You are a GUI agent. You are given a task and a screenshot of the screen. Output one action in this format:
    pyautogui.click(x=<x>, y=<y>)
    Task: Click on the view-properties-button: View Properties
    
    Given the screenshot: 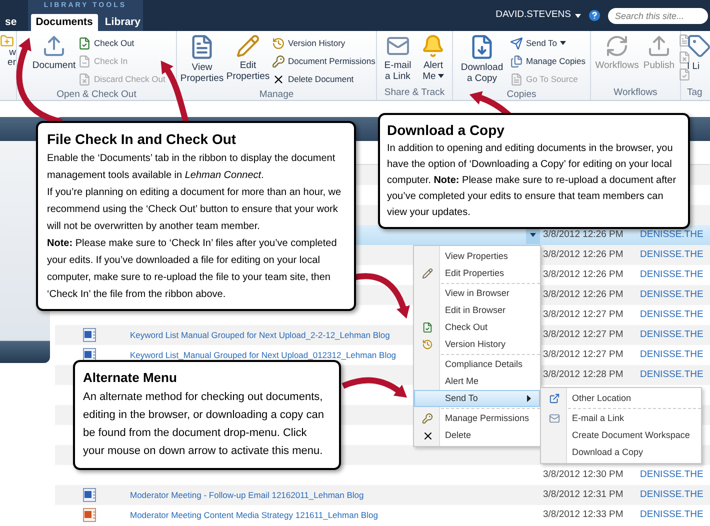 What is the action you would take?
    pyautogui.click(x=202, y=59)
    